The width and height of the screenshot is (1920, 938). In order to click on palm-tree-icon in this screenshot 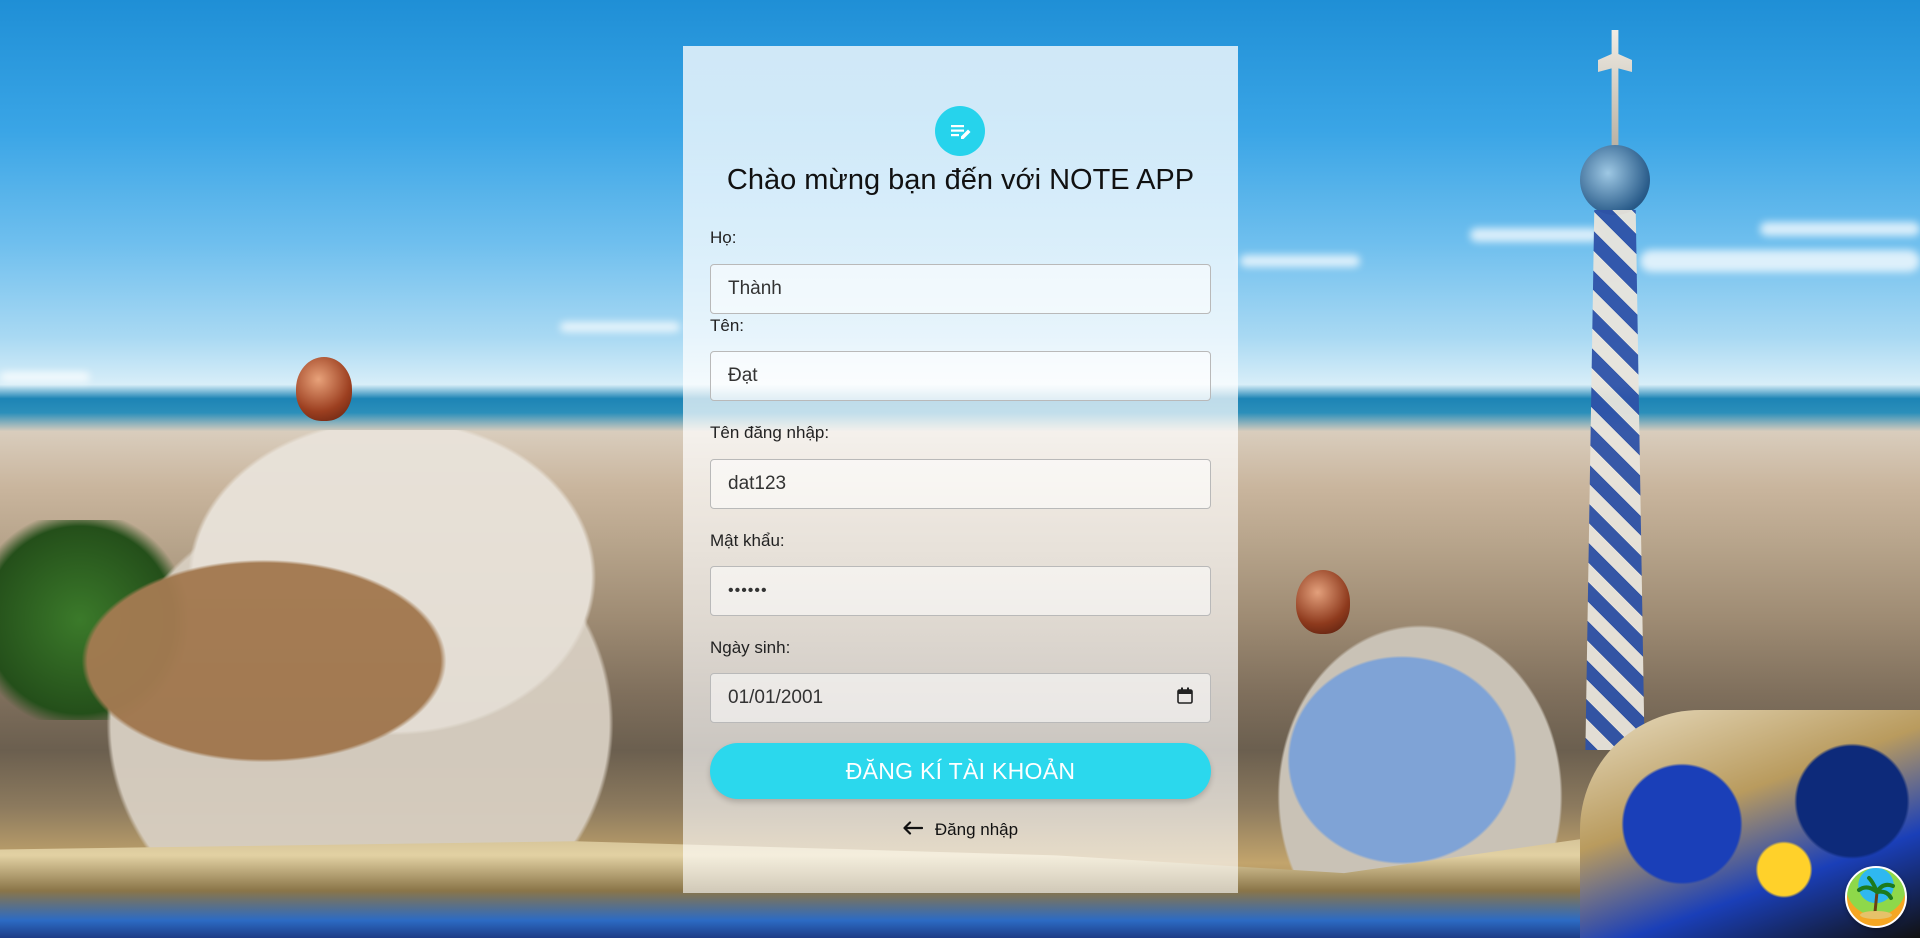, I will do `click(1876, 897)`.